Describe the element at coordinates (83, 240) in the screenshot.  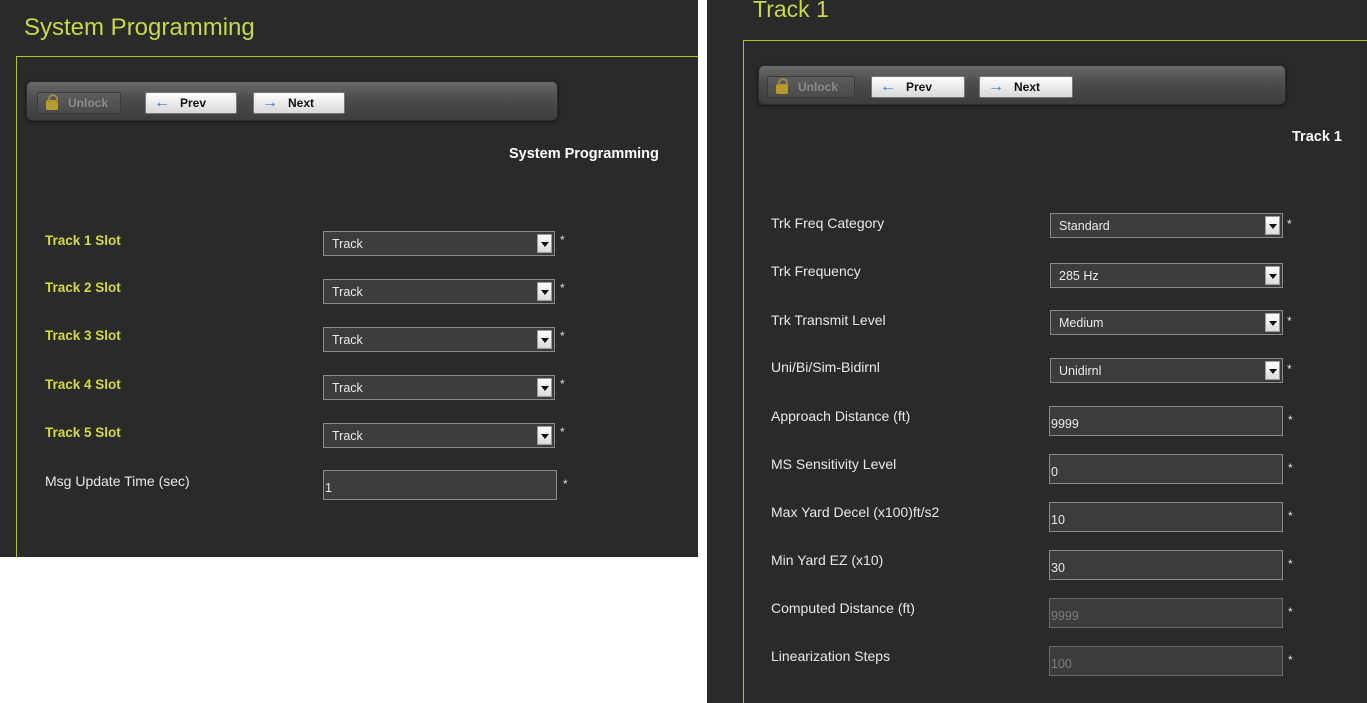
I see `track-1-slot-label: Track 1 Slot` at that location.